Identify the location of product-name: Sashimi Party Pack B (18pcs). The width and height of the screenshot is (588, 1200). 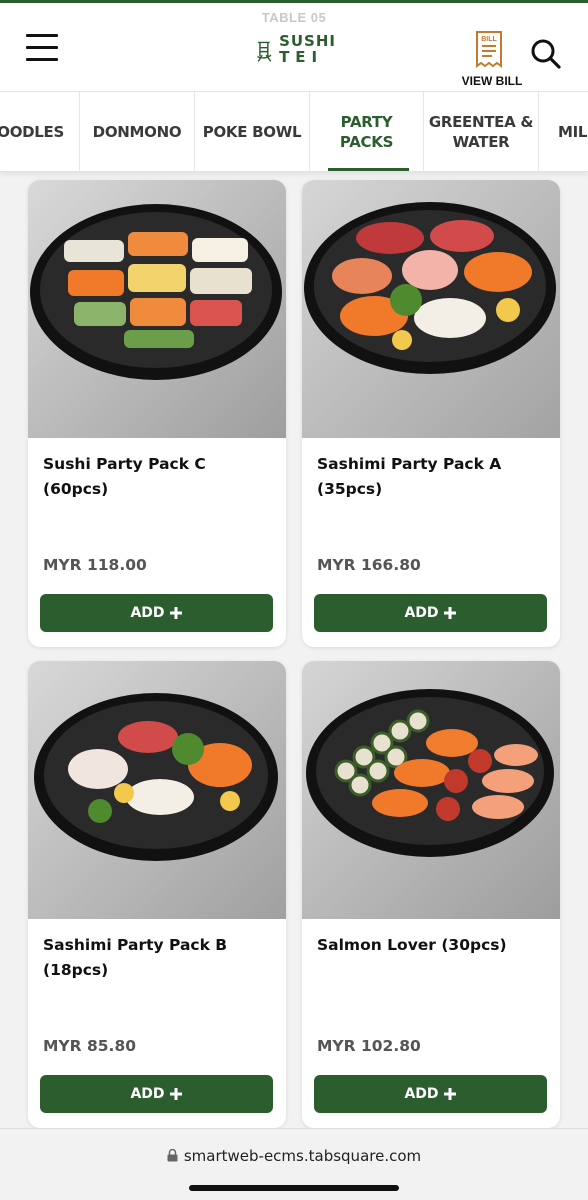
(135, 957).